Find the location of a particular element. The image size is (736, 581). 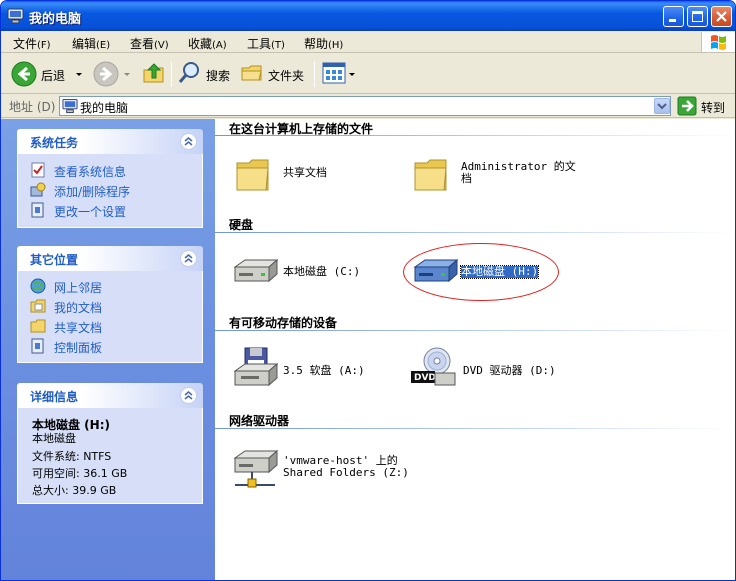

other-places-title: 其它位置 is located at coordinates (54, 260).